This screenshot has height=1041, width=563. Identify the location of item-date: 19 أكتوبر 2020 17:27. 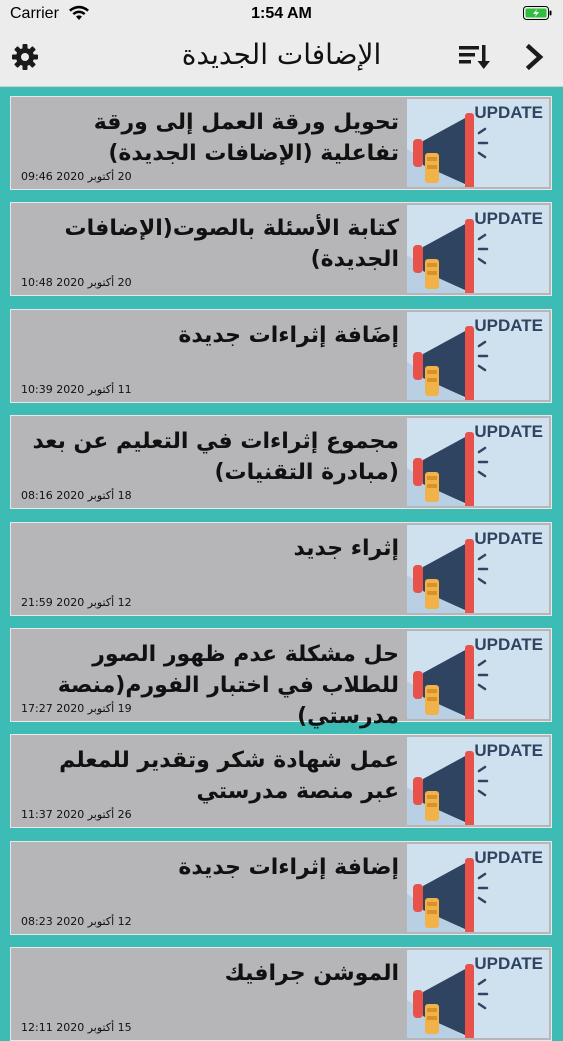
(76, 708).